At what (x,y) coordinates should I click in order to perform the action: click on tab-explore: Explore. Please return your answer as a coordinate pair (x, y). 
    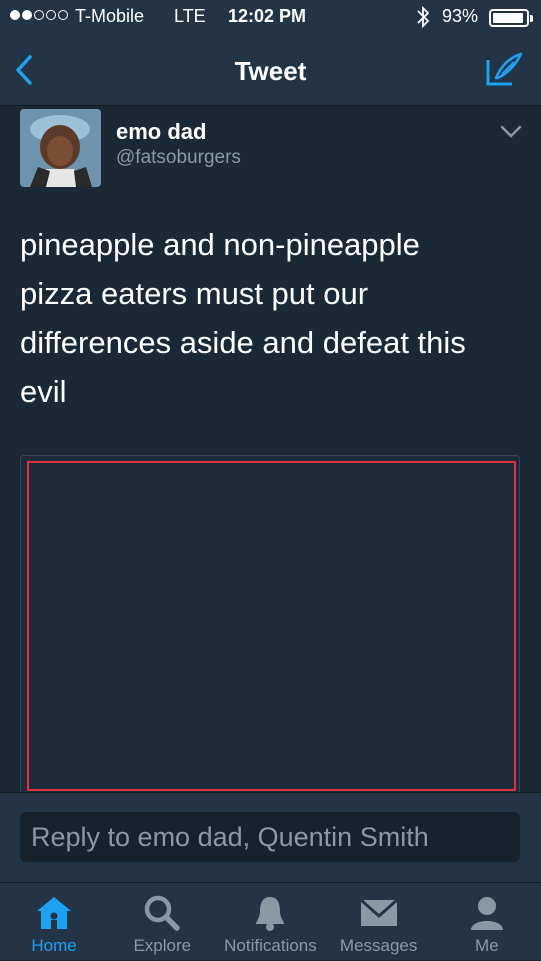
    Looking at the image, I should click on (162, 922).